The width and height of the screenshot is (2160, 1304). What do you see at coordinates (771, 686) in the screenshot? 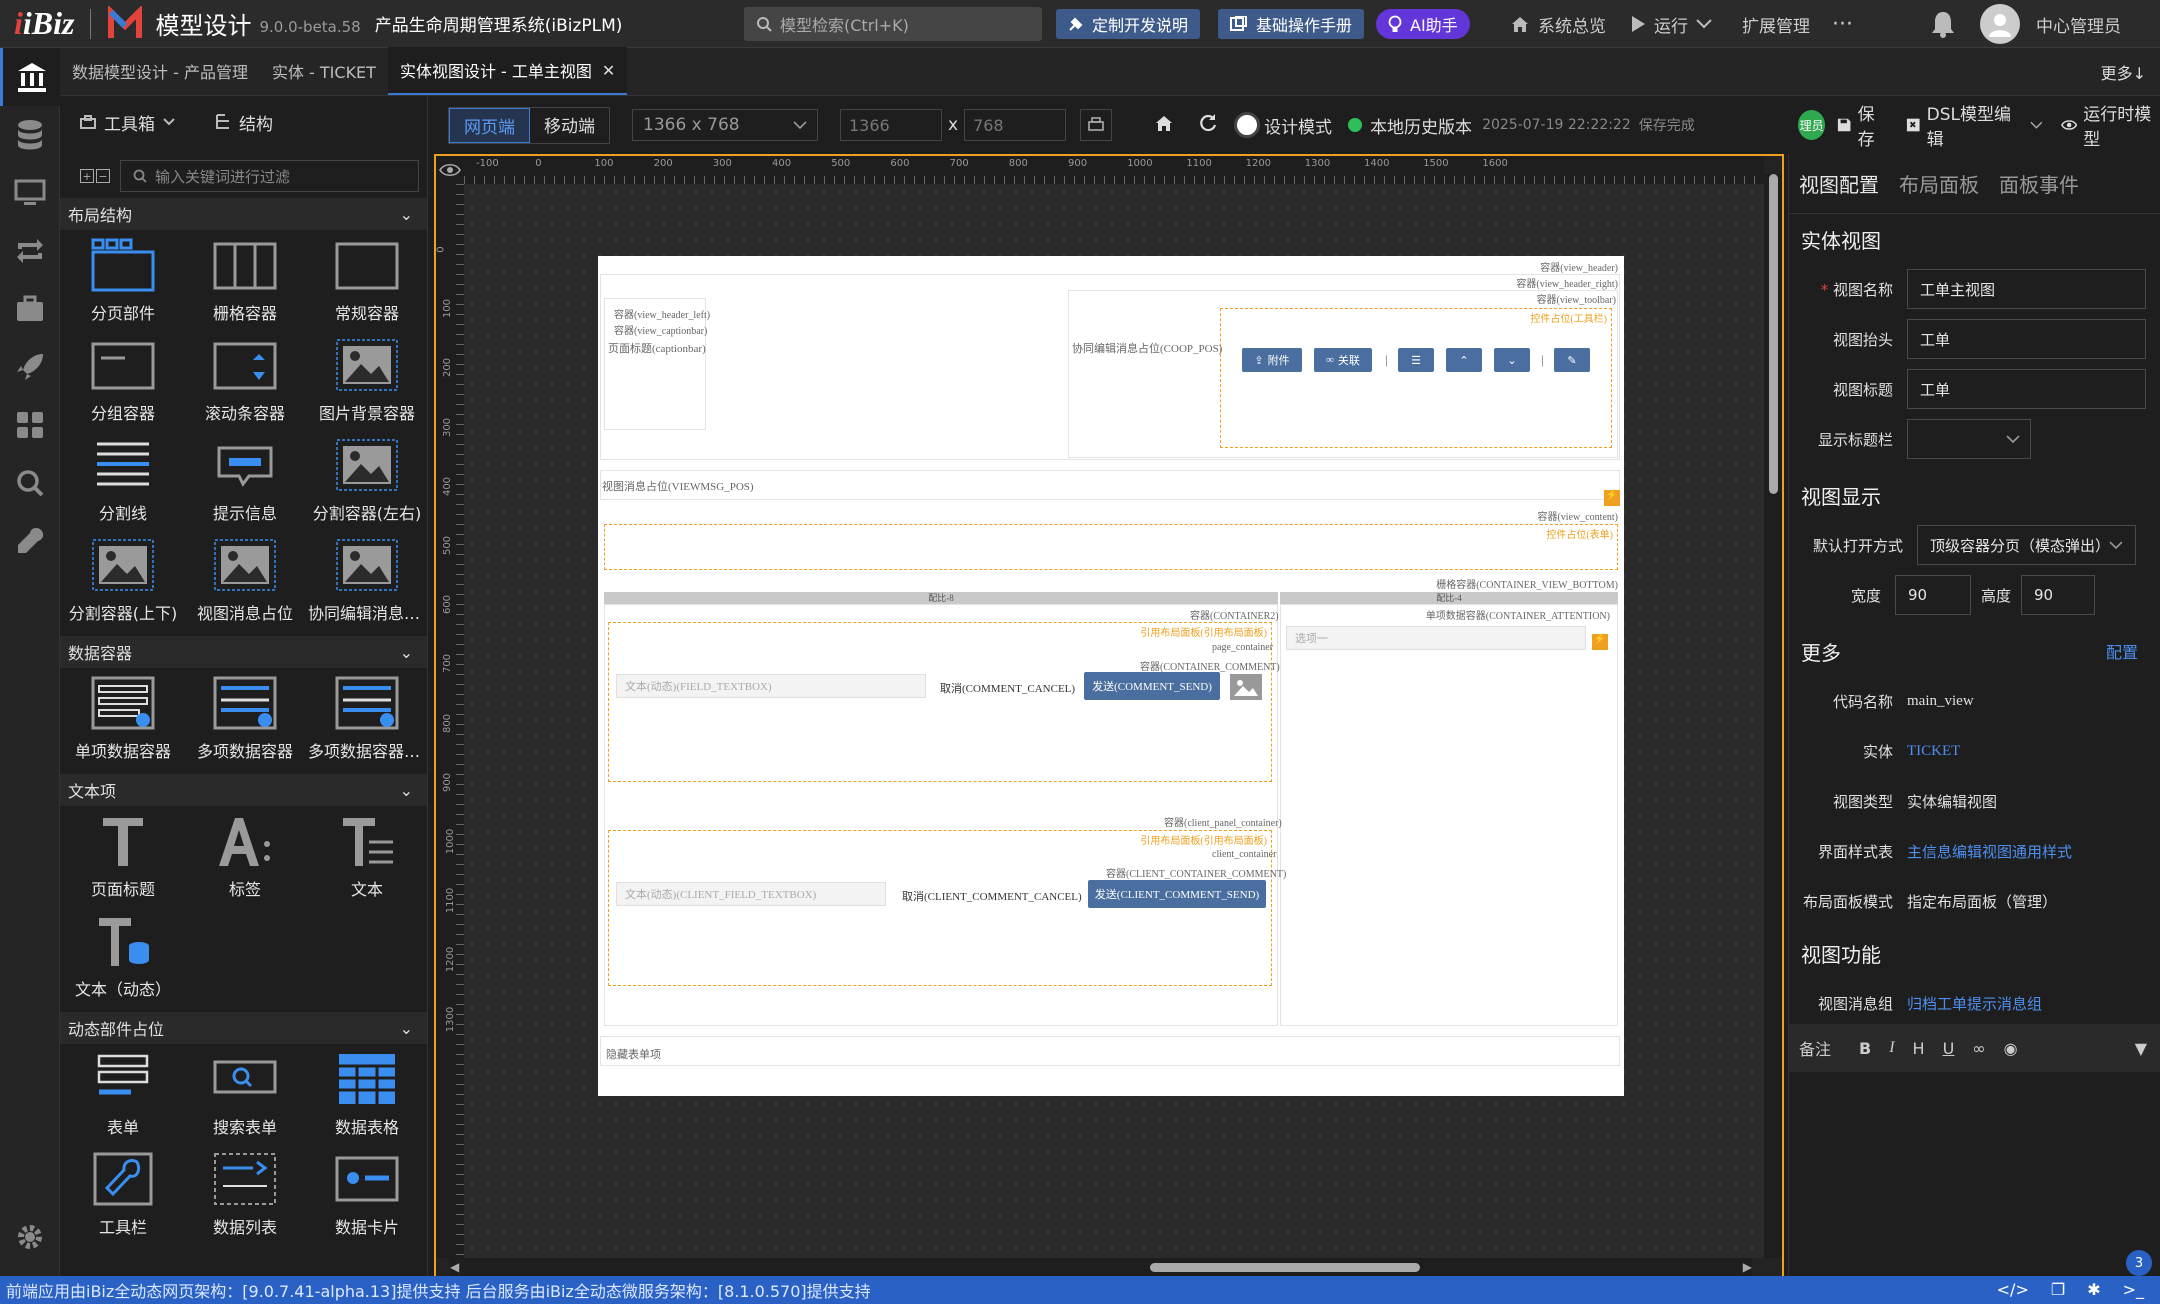
I see `field-textbox: 文本(动态)(FIELD_TEXTBOX)` at bounding box center [771, 686].